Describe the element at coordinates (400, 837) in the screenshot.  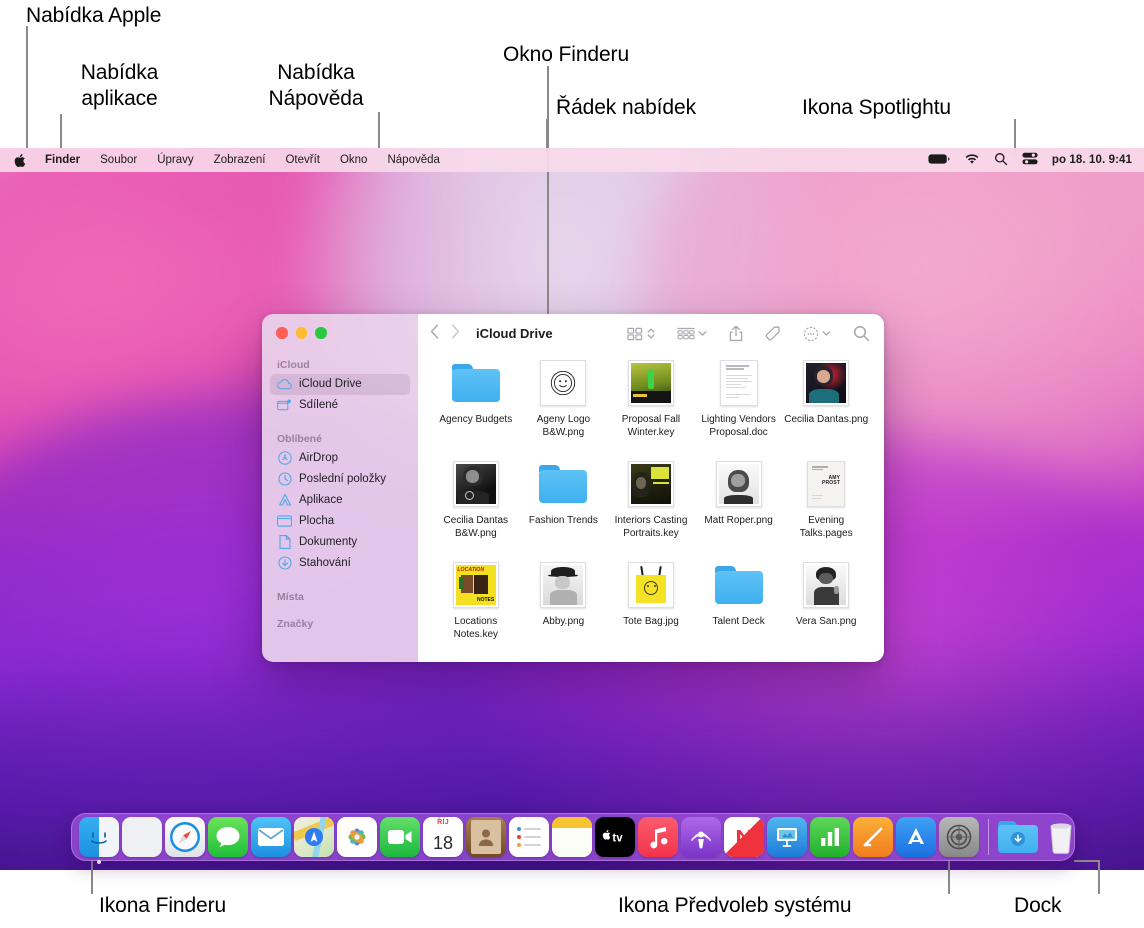
I see `dock-item-facetime` at that location.